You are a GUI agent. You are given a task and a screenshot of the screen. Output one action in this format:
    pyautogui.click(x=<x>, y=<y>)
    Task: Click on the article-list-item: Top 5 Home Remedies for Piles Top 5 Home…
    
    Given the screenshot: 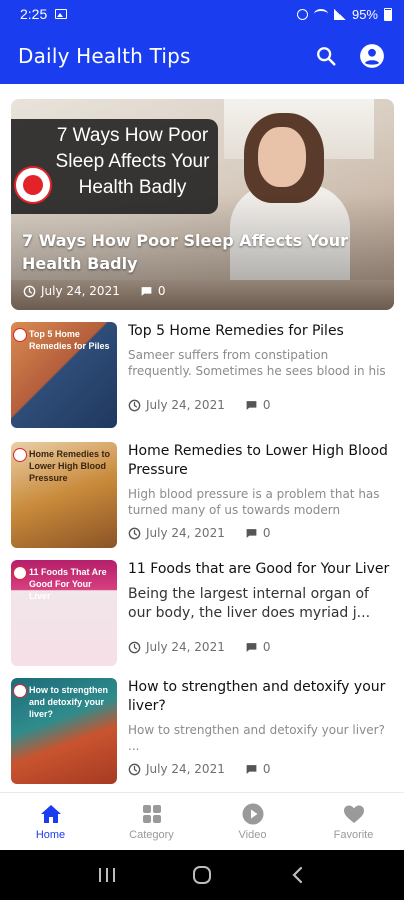 What is the action you would take?
    pyautogui.click(x=202, y=375)
    